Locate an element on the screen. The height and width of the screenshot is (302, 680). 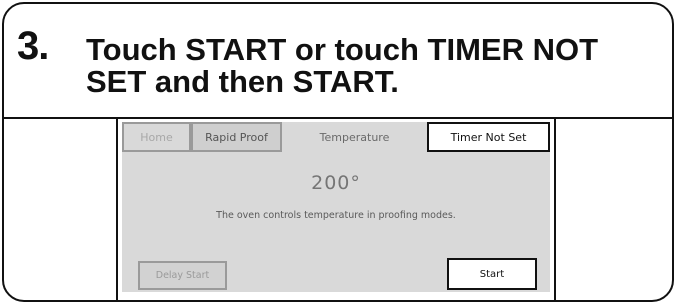
start-button: Start is located at coordinates (492, 274).